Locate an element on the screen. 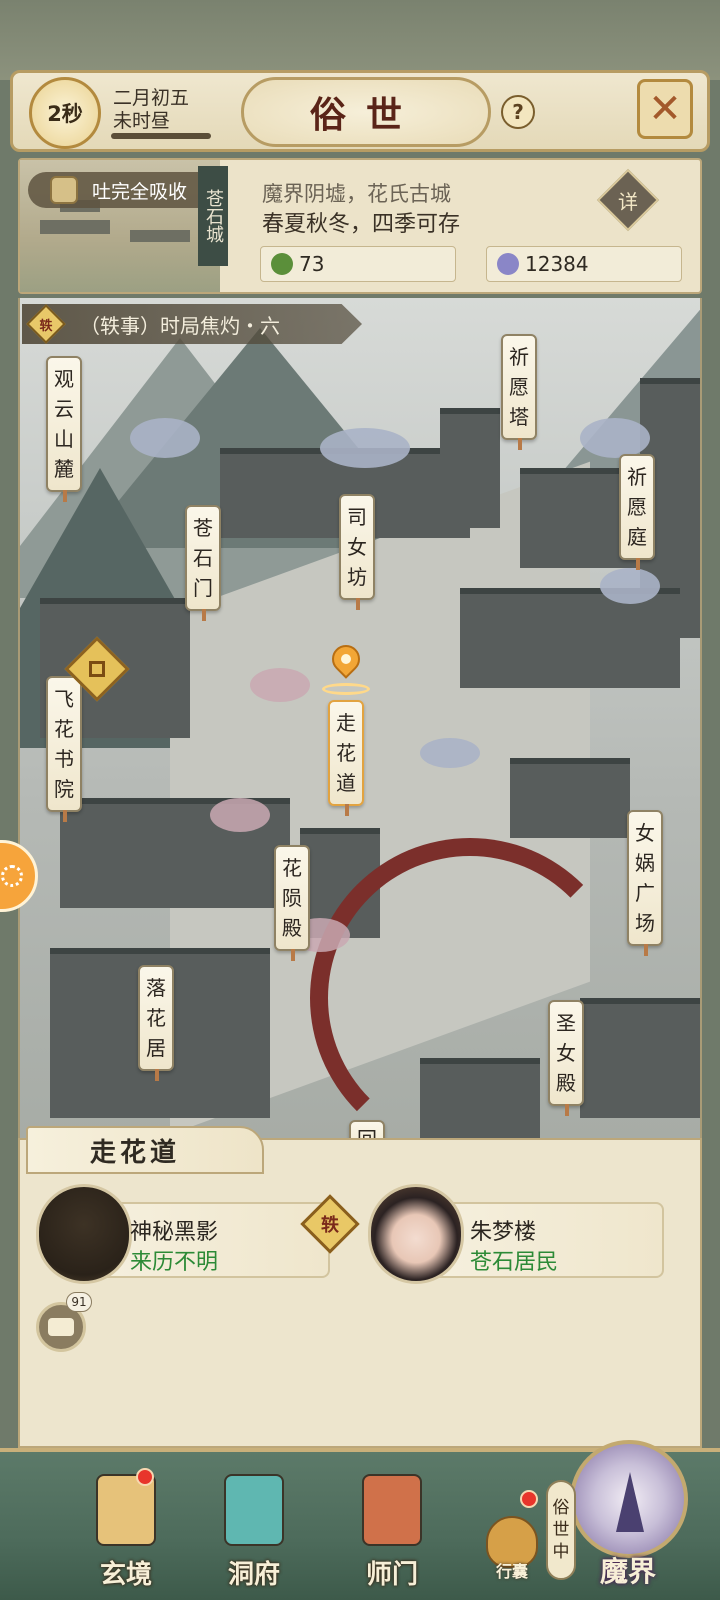  location-qiyuanting: 祈愿庭 is located at coordinates (637, 512).